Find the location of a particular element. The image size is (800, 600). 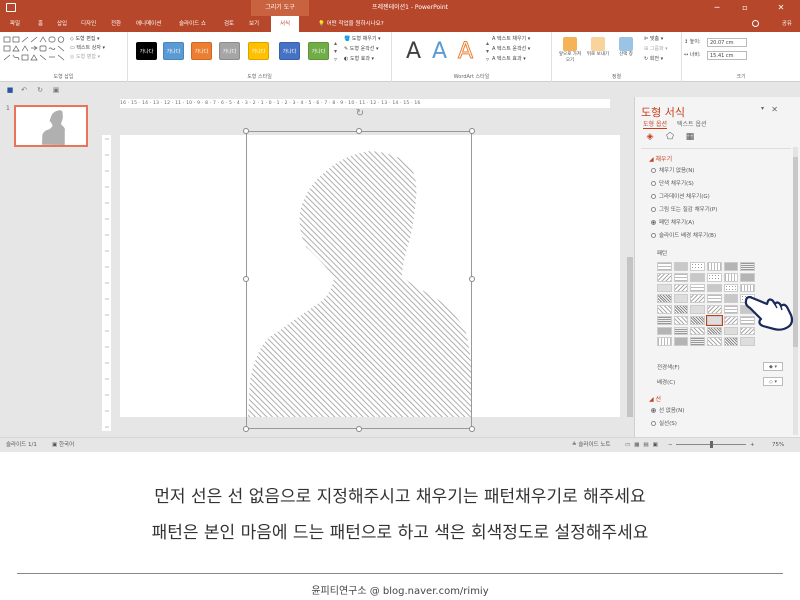

tab-insert: 삽입 is located at coordinates (62, 24).